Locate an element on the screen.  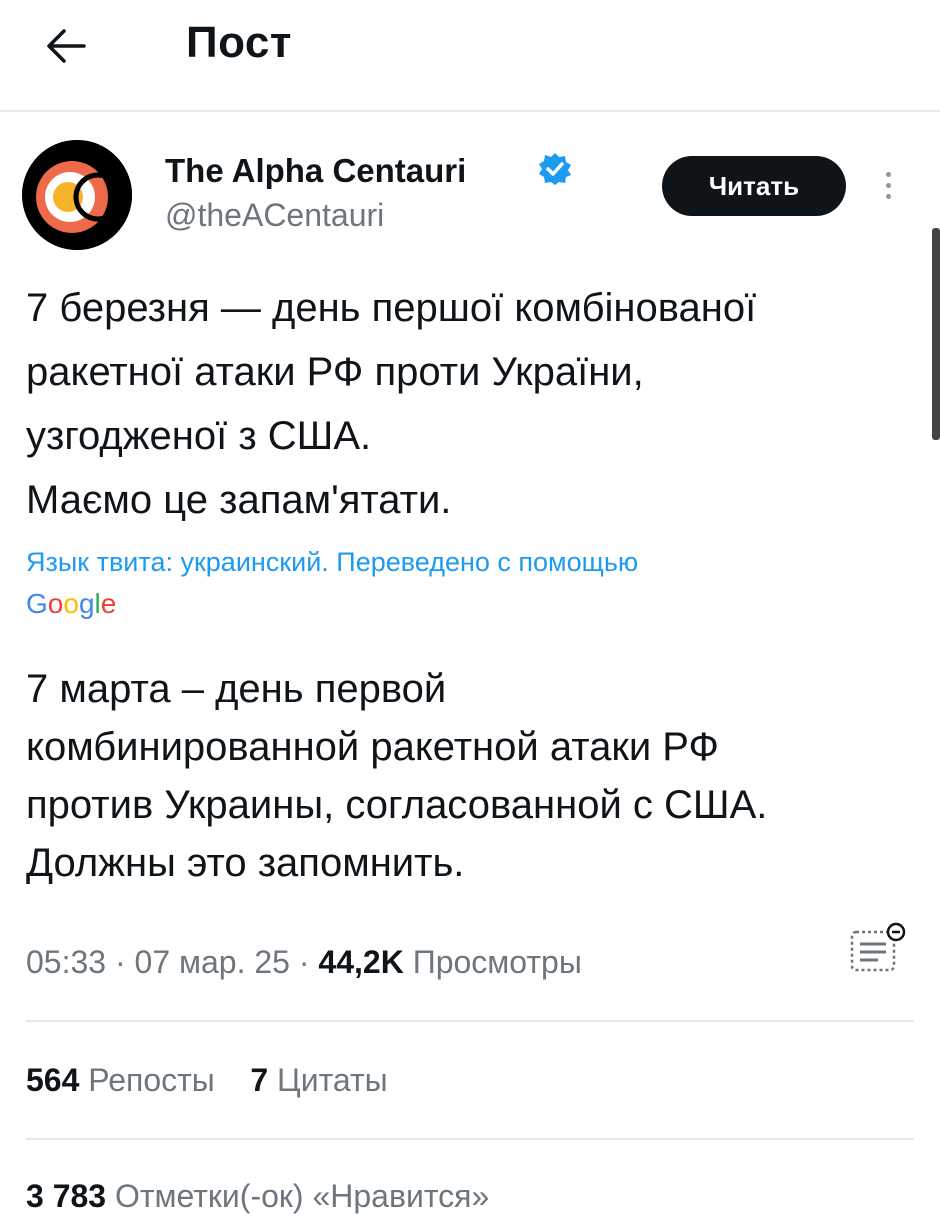
likes-count: 3 783 is located at coordinates (66, 1196).